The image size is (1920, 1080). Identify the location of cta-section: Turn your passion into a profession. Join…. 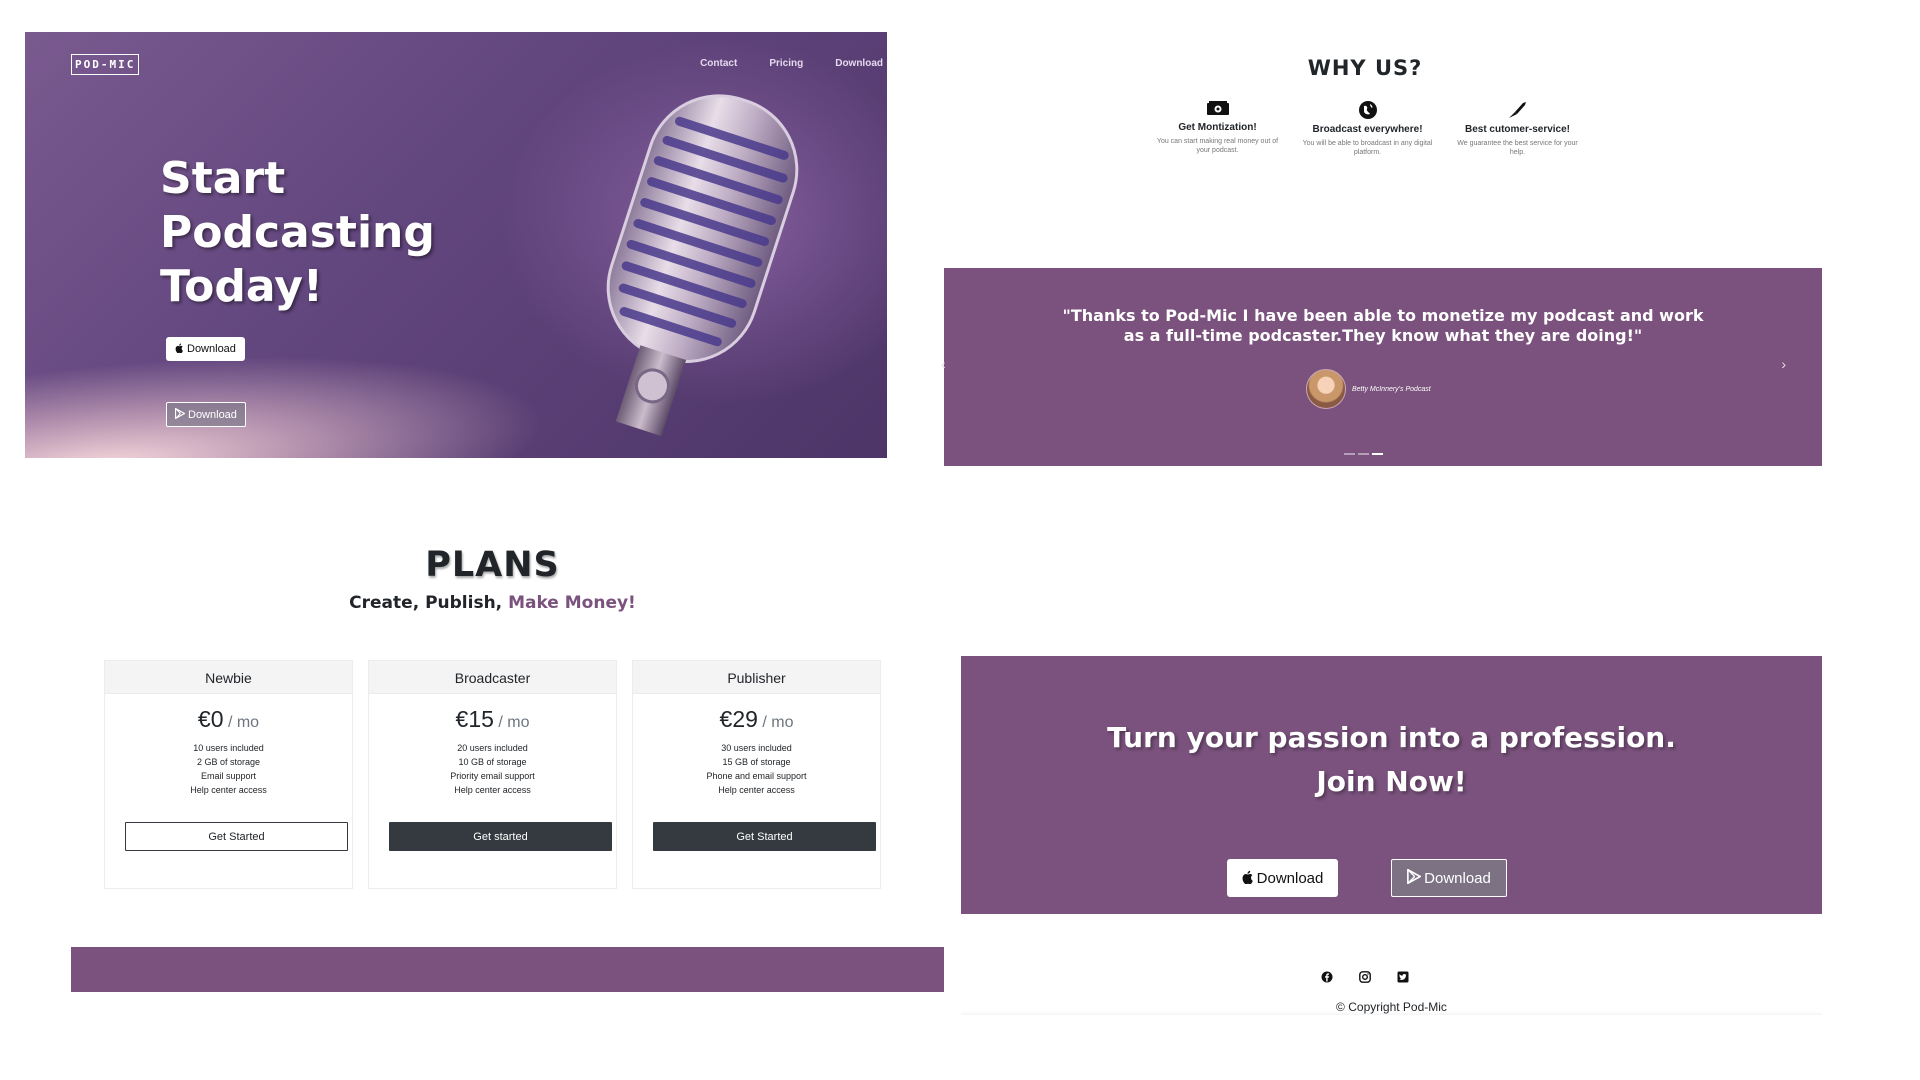
(1391, 785).